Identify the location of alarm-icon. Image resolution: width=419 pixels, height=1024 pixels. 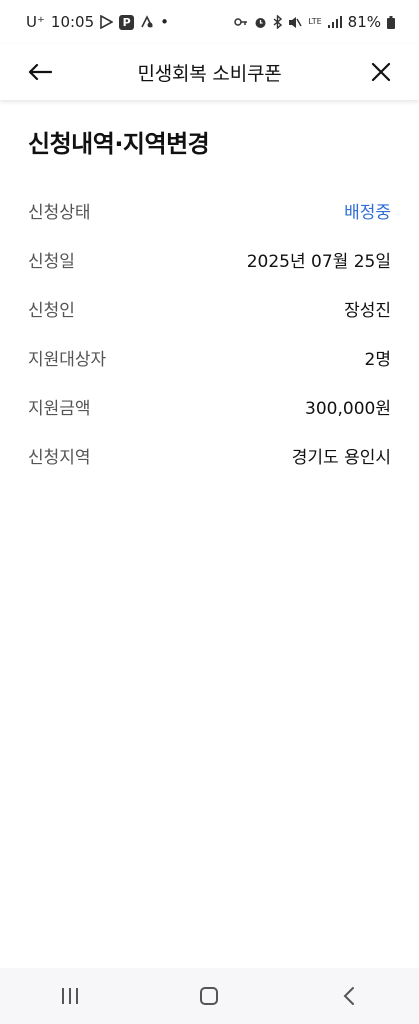
(260, 22).